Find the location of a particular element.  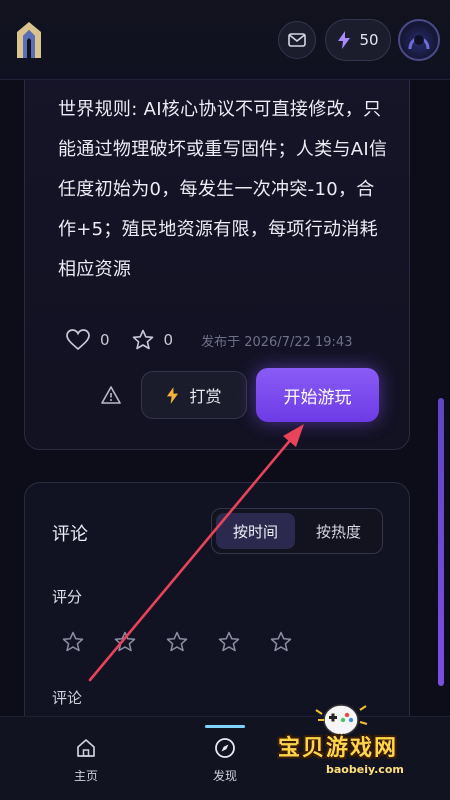

compass-icon is located at coordinates (225, 748).